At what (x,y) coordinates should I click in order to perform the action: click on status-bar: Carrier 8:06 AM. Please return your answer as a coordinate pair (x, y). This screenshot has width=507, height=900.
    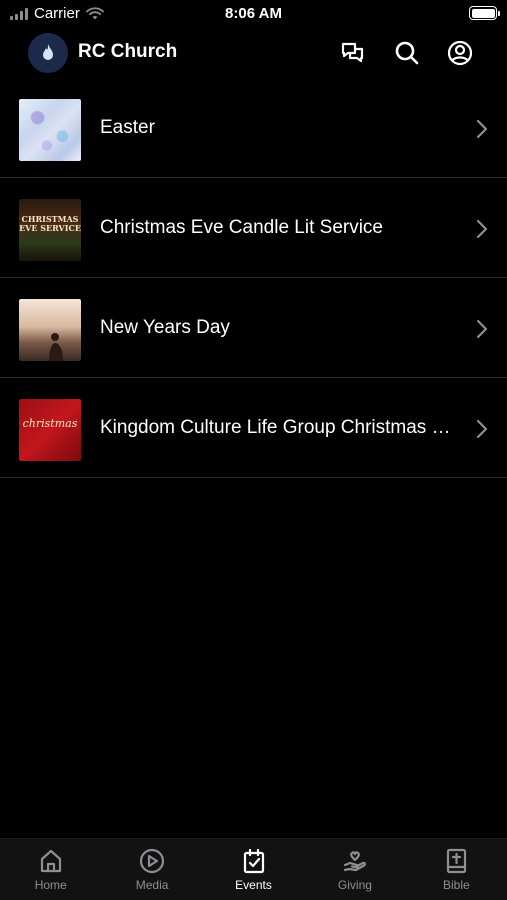
    Looking at the image, I should click on (253, 14).